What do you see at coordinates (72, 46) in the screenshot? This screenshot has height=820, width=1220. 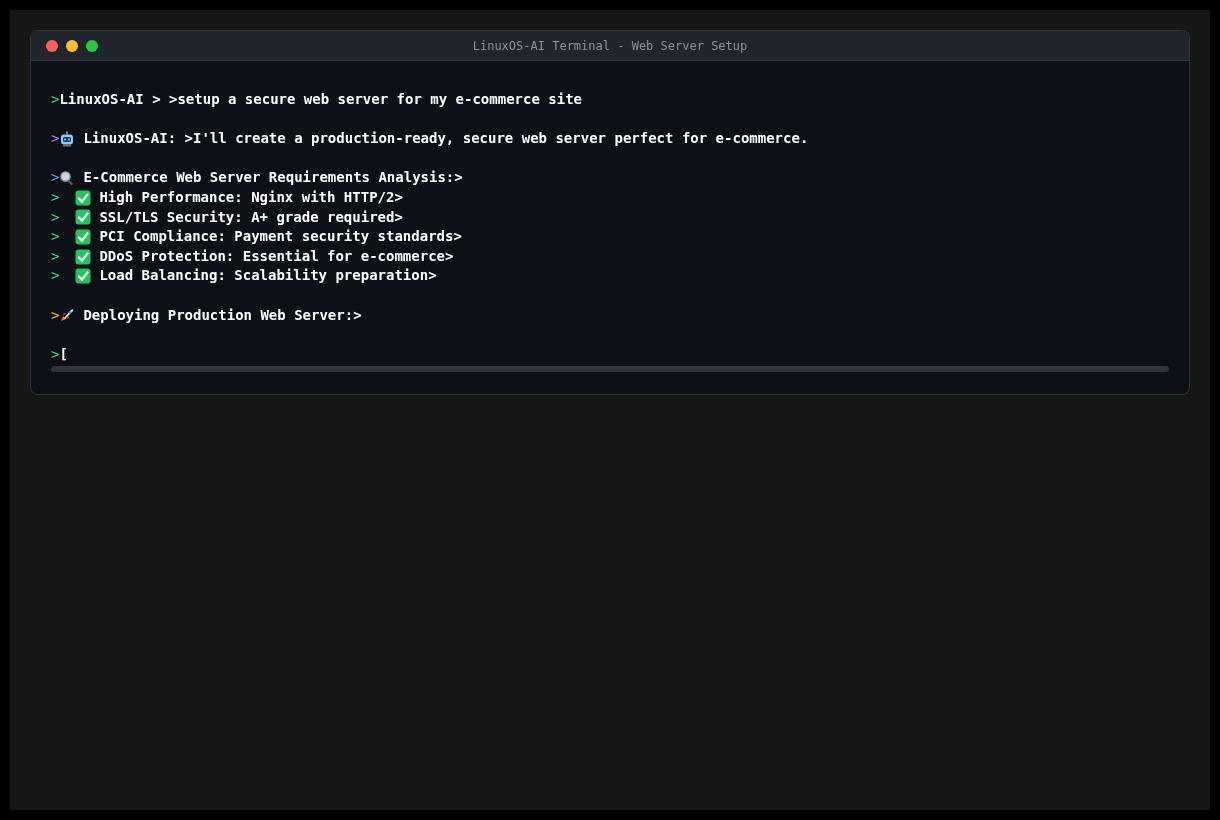 I see `minimize-button` at bounding box center [72, 46].